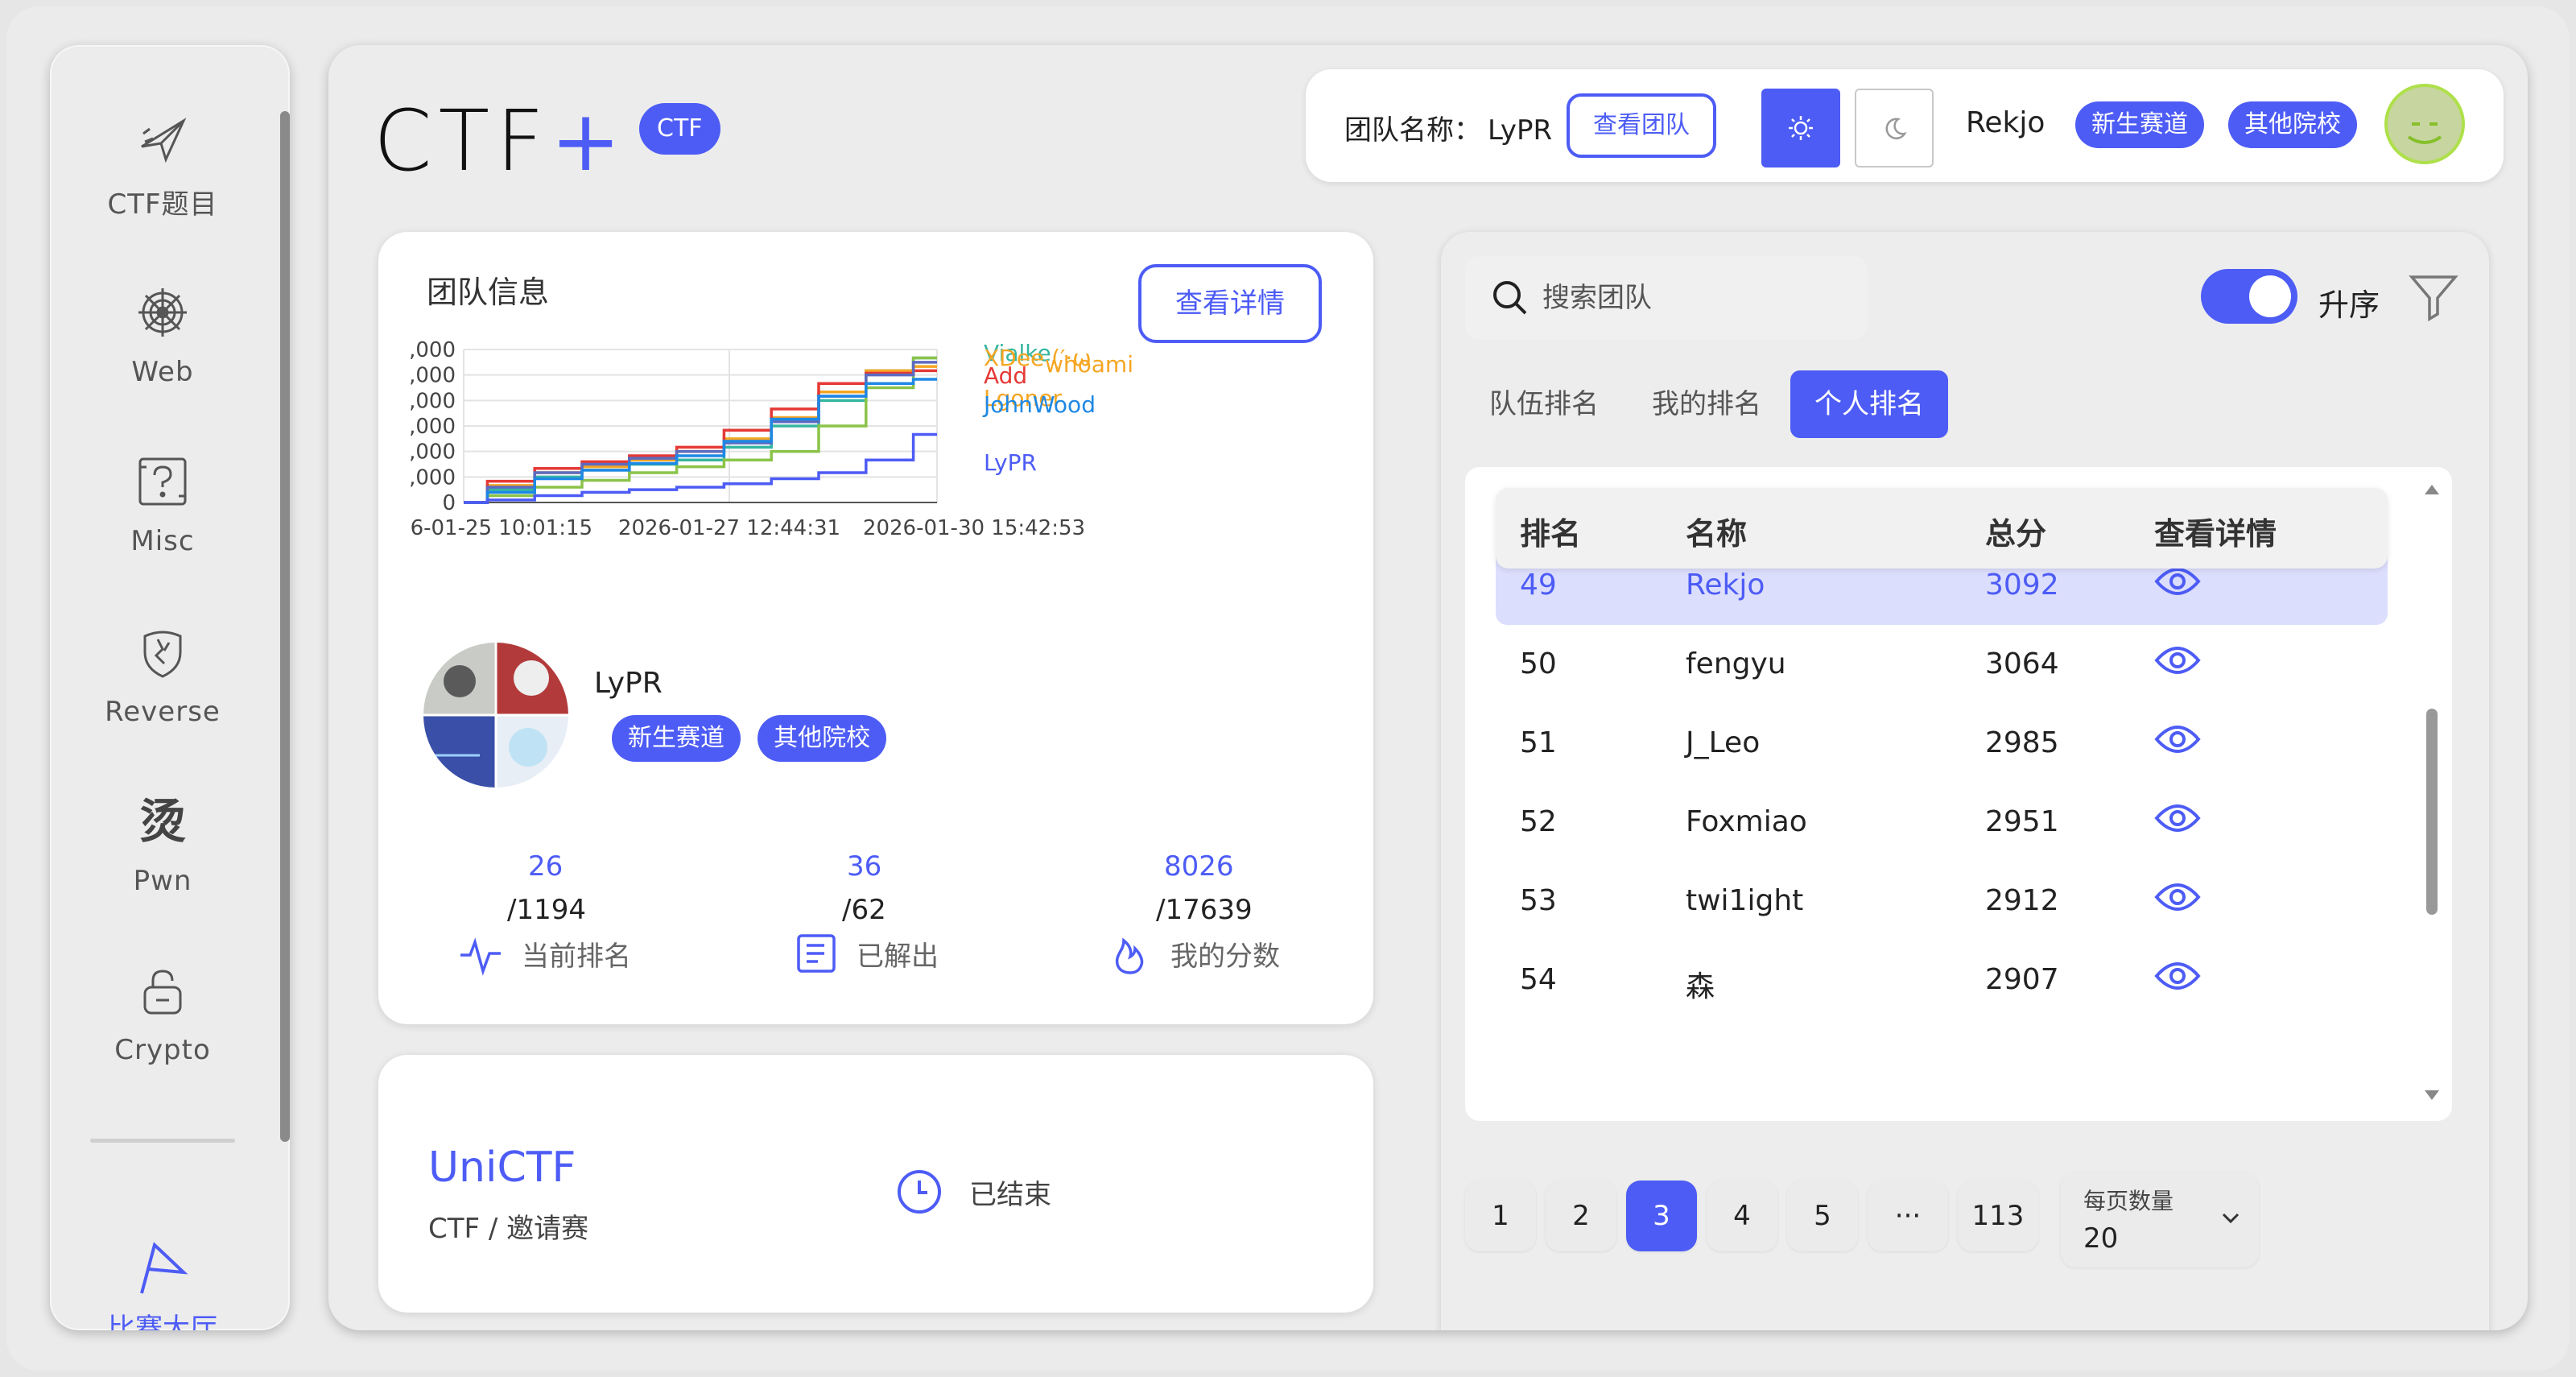  Describe the element at coordinates (816, 953) in the screenshot. I see `list-doc-icon` at that location.